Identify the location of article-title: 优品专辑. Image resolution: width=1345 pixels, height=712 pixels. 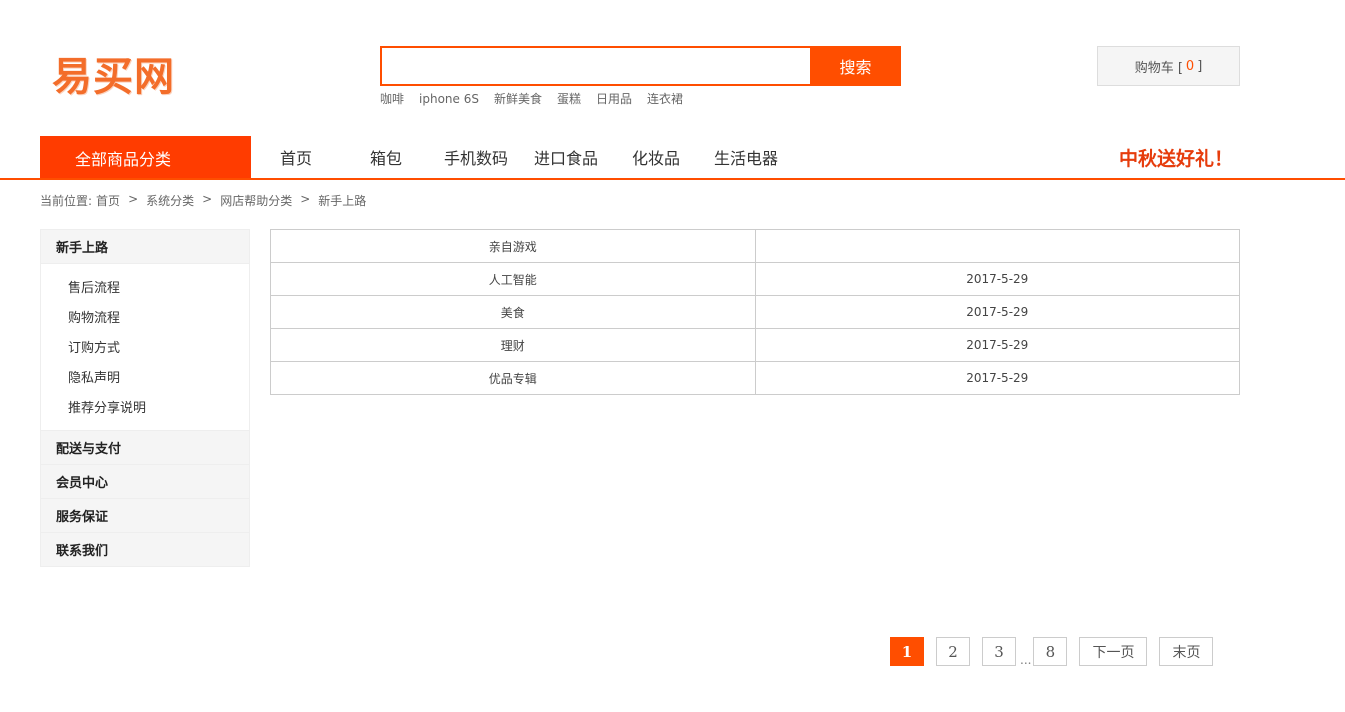
(513, 378).